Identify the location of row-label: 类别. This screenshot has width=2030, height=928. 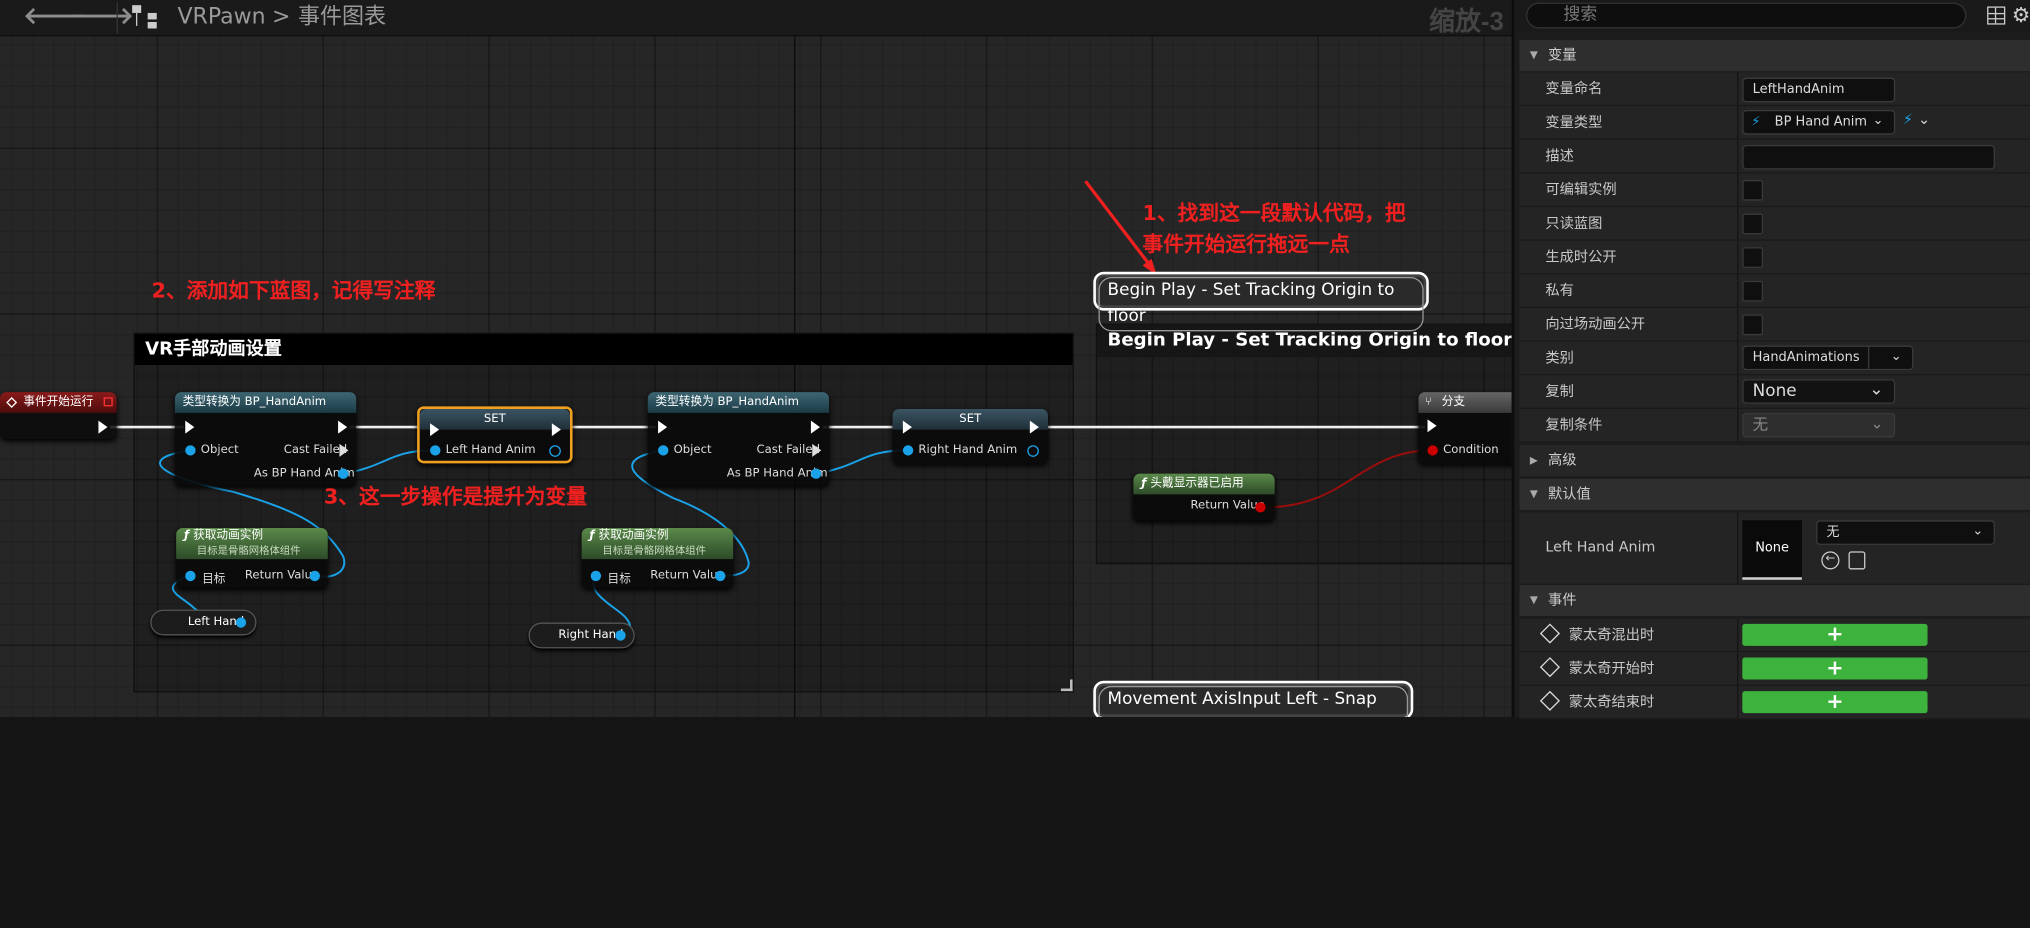
(1559, 358).